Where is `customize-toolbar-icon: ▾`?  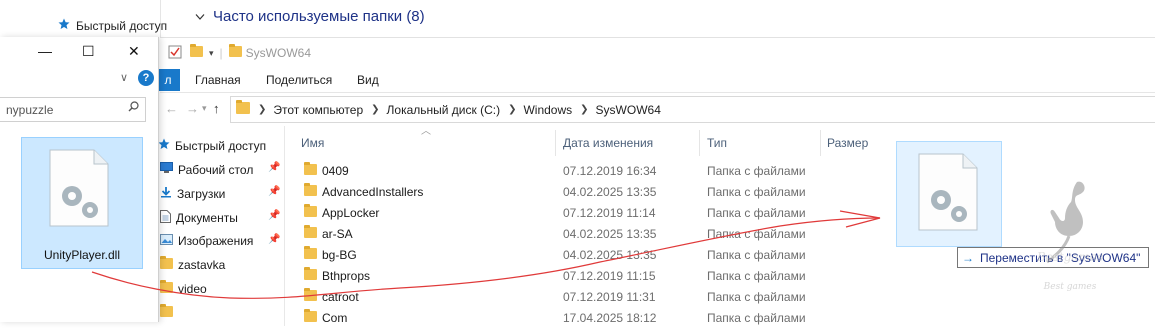 customize-toolbar-icon: ▾ is located at coordinates (211, 53).